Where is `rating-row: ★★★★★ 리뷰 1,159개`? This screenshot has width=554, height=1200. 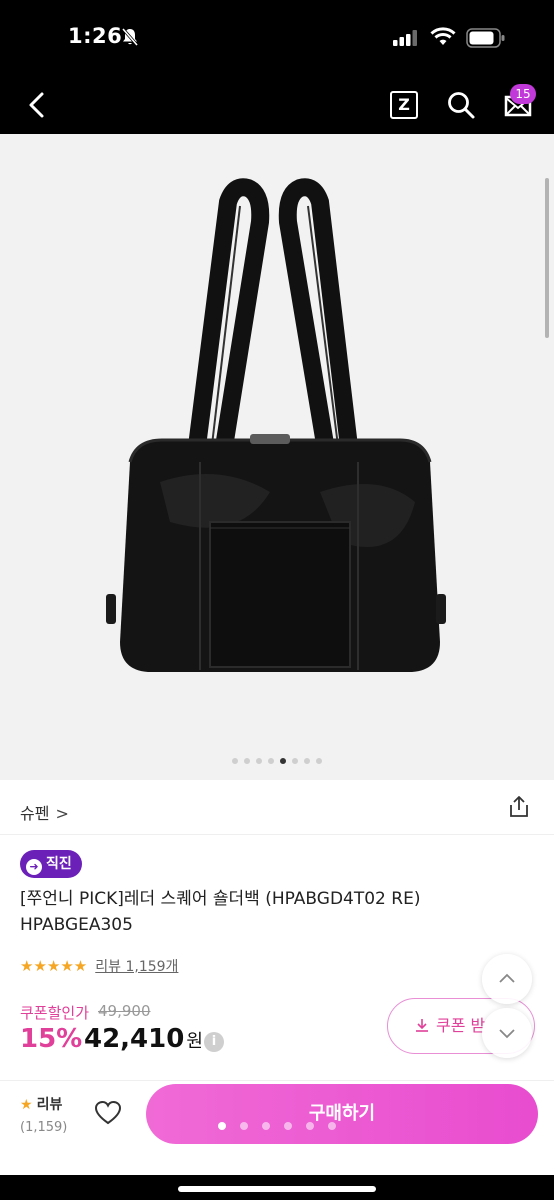
rating-row: ★★★★★ 리뷰 1,159개 is located at coordinates (99, 966).